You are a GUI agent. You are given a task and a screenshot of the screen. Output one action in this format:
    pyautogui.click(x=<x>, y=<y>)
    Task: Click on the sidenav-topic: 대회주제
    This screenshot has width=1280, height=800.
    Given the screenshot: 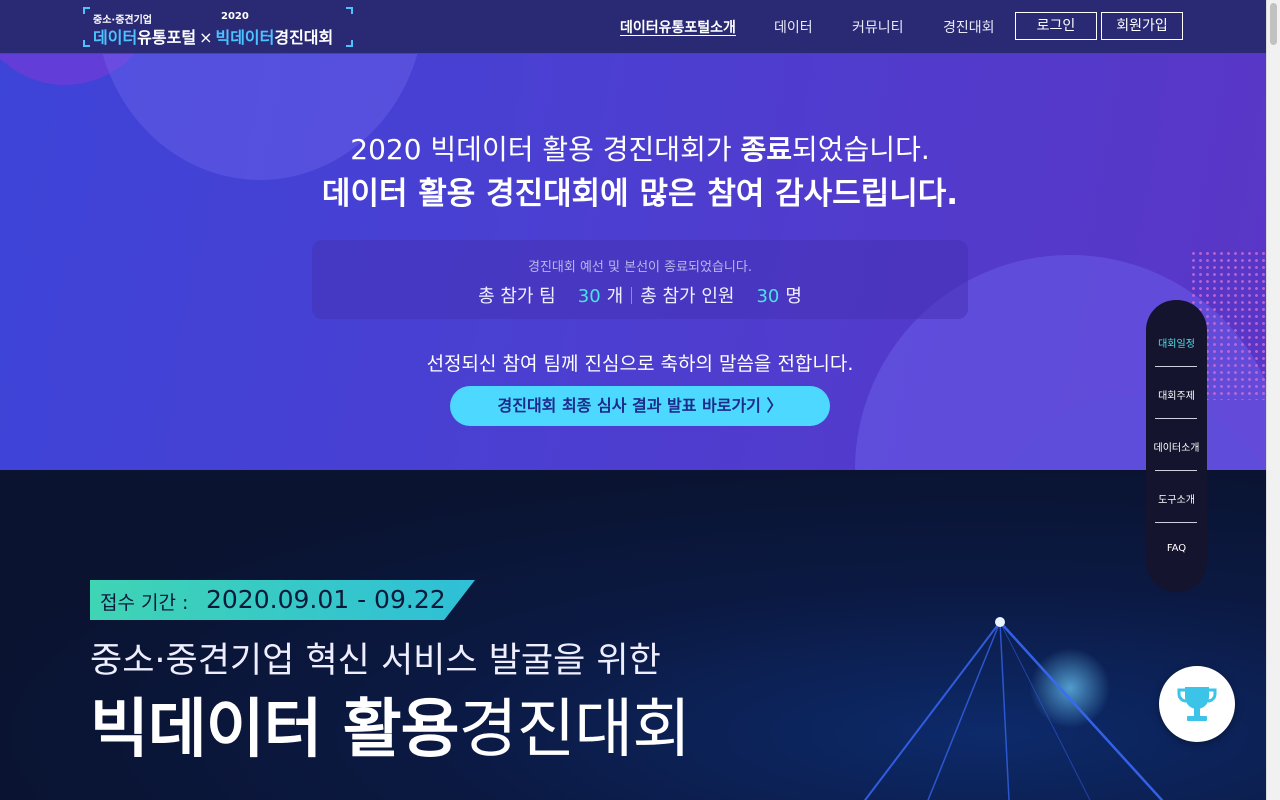 What is the action you would take?
    pyautogui.click(x=1176, y=394)
    